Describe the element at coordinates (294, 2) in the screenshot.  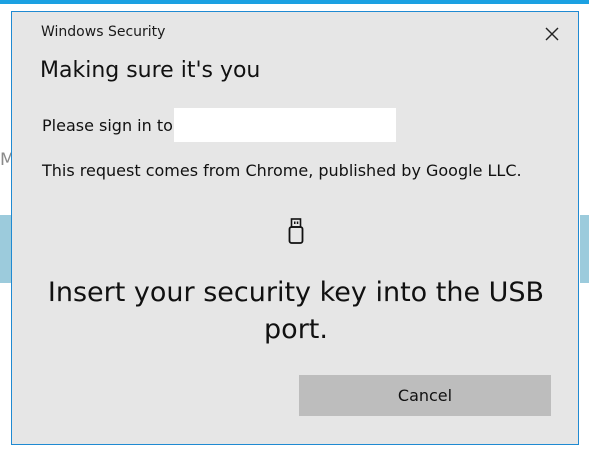
I see `background-accent-bar` at that location.